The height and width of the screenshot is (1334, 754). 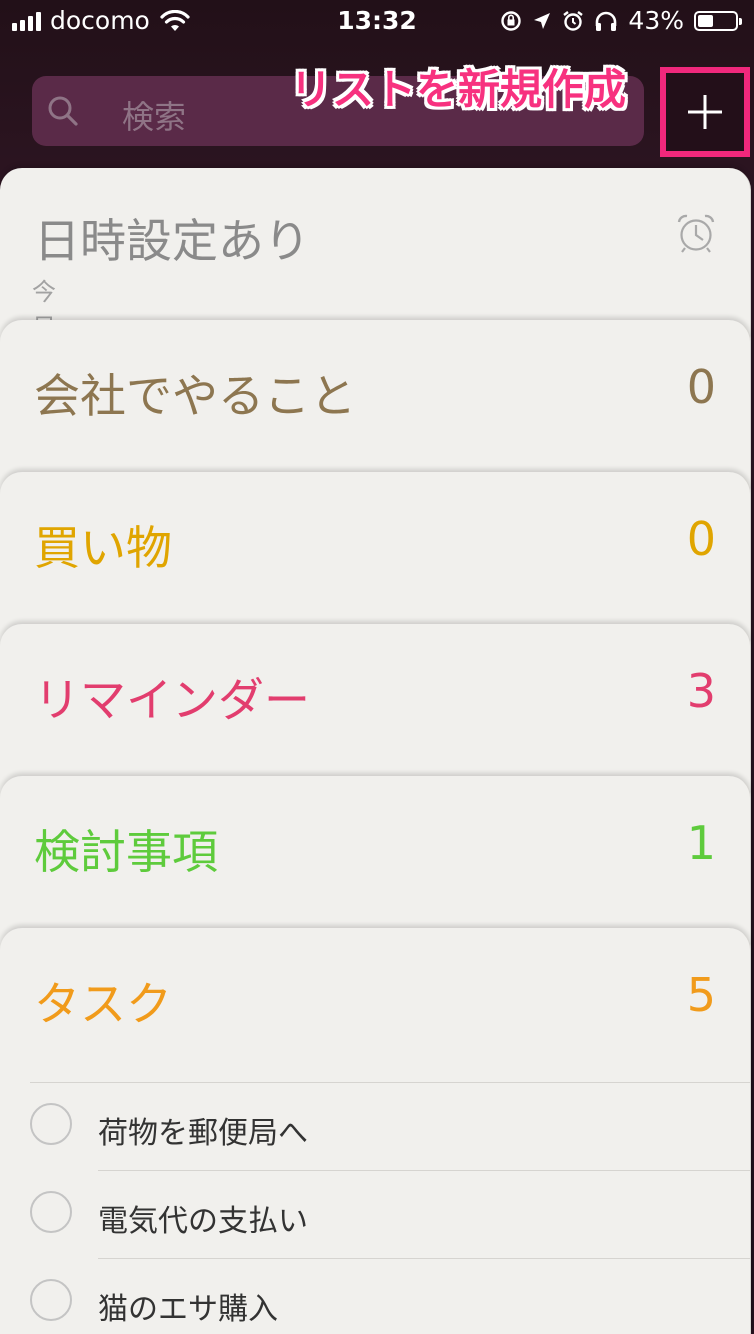 I want to click on status-bar: docomo 13:32 43%, so click(x=377, y=21).